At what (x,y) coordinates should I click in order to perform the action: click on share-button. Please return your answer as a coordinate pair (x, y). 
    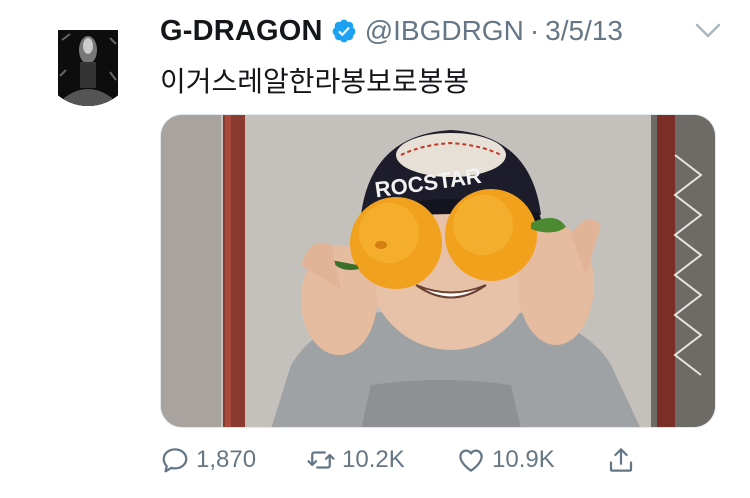
    Looking at the image, I should click on (621, 460).